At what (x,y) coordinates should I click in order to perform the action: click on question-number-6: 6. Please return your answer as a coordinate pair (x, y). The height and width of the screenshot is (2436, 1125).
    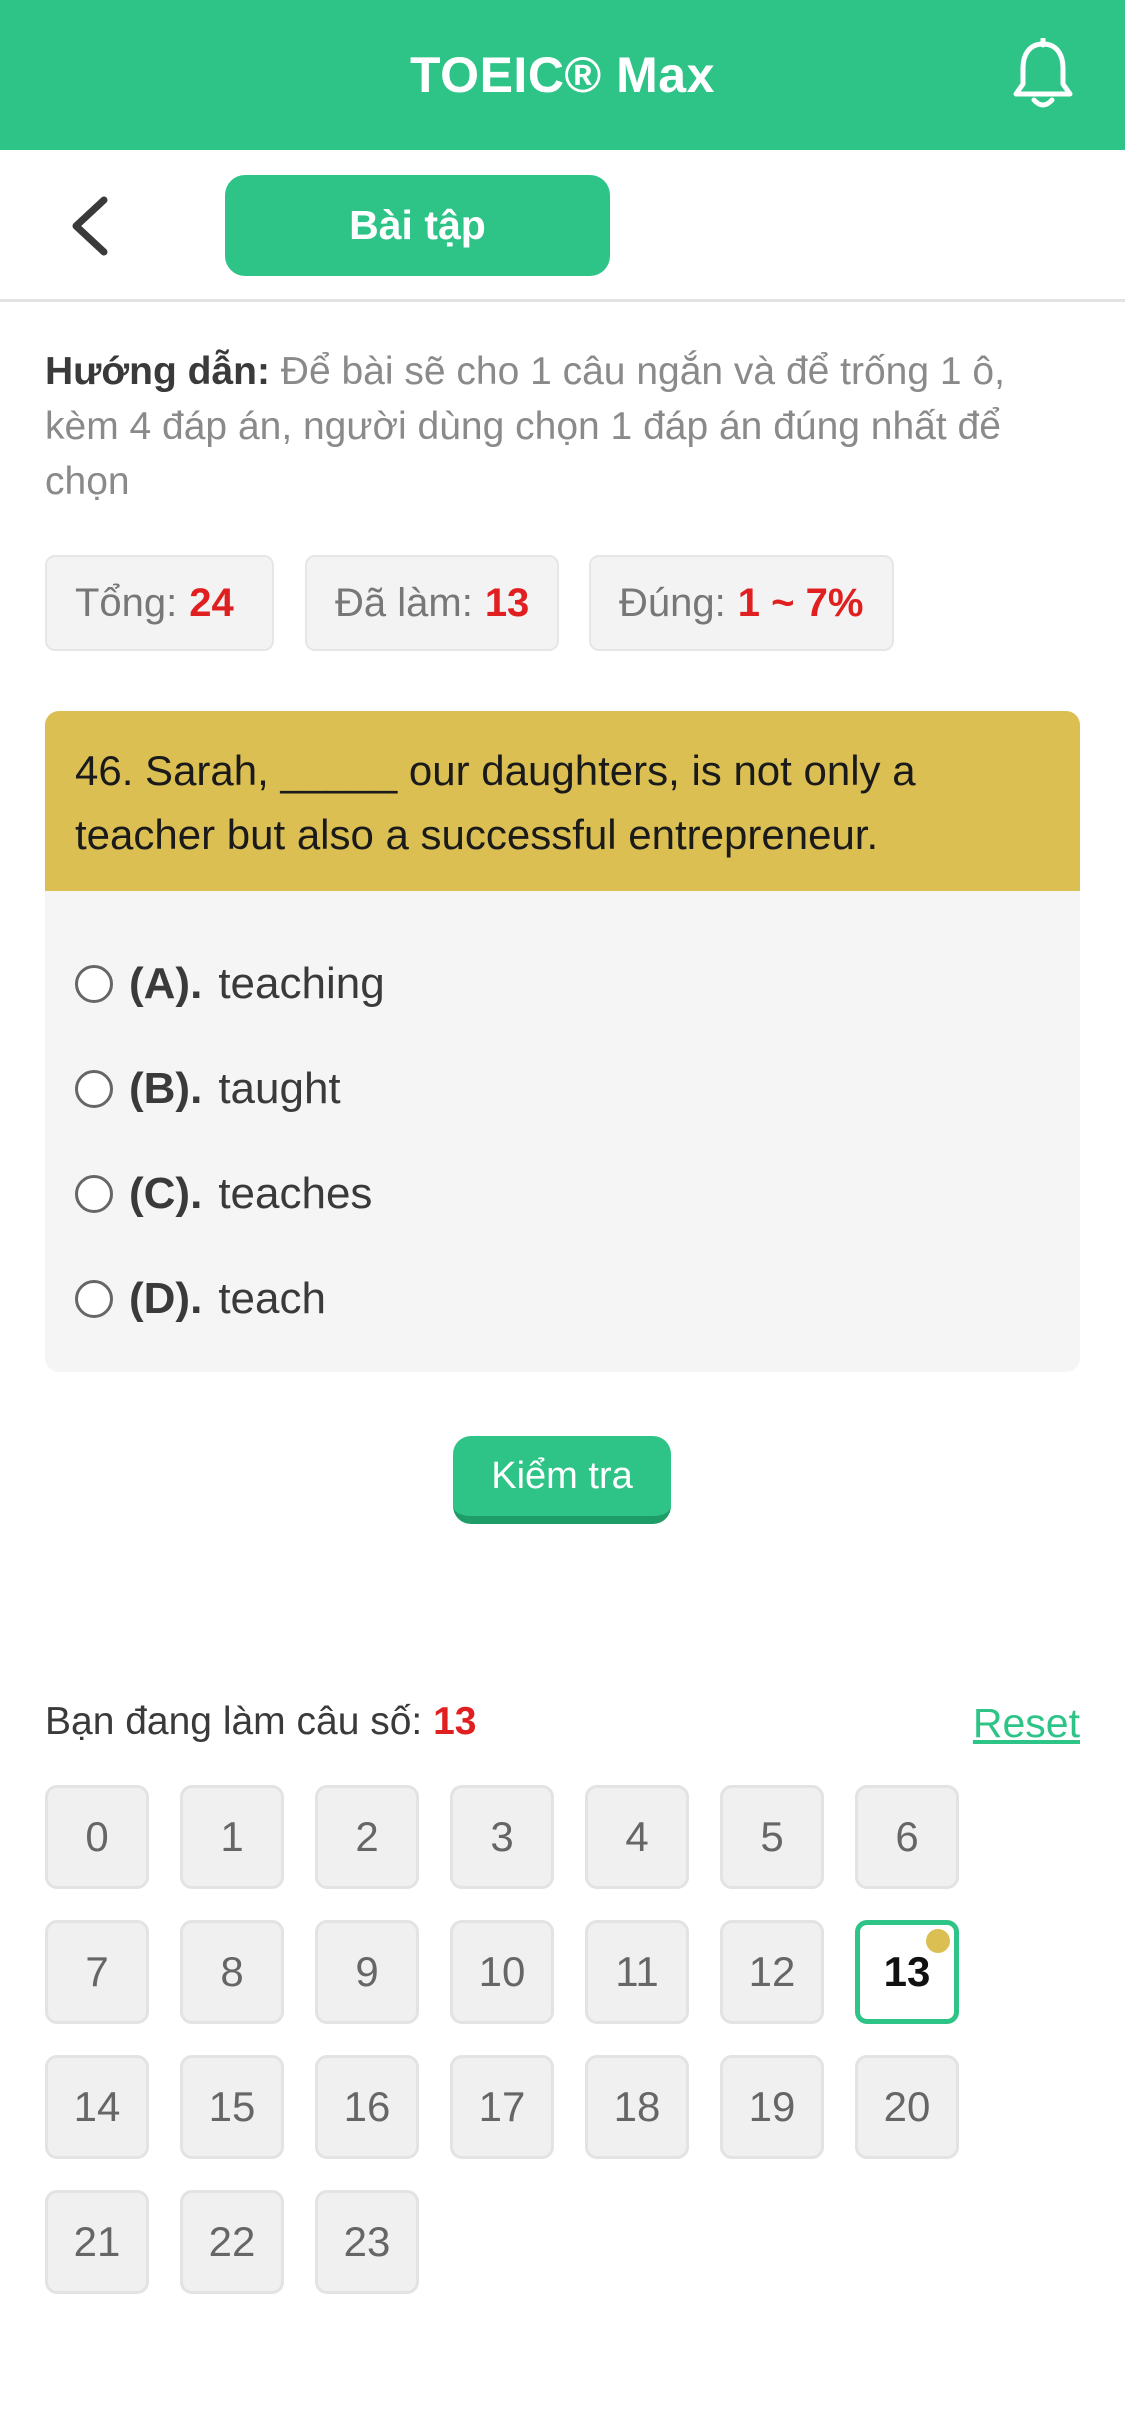
    Looking at the image, I should click on (907, 1837).